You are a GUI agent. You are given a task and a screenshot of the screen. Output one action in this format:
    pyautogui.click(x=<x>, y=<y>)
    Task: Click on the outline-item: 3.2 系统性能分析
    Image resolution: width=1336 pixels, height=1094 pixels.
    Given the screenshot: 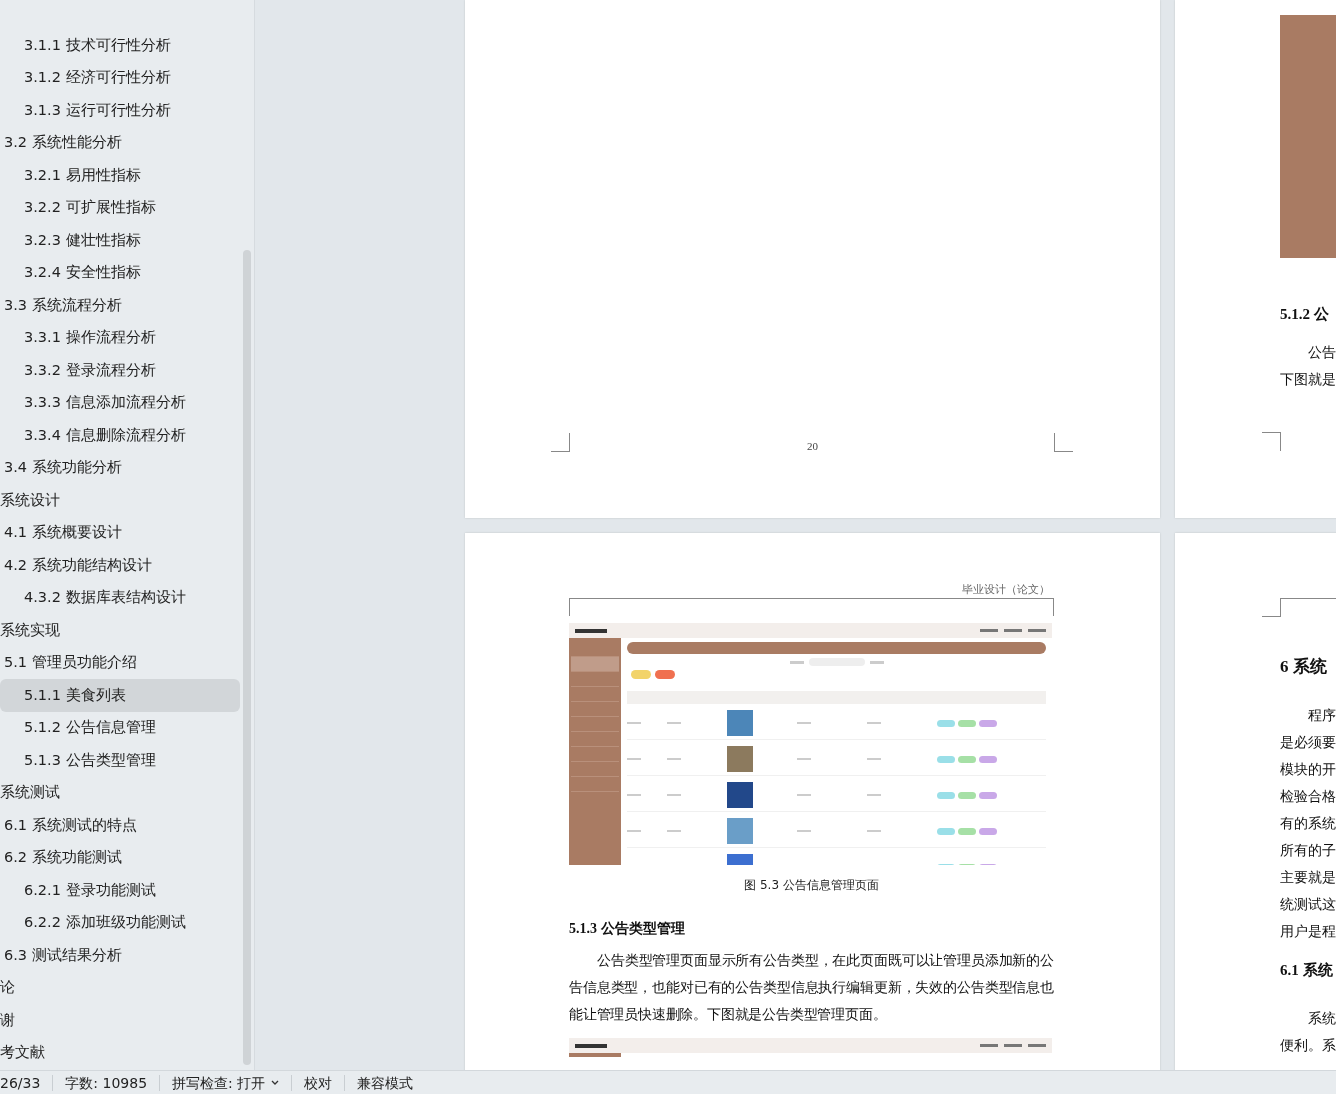 What is the action you would take?
    pyautogui.click(x=120, y=142)
    